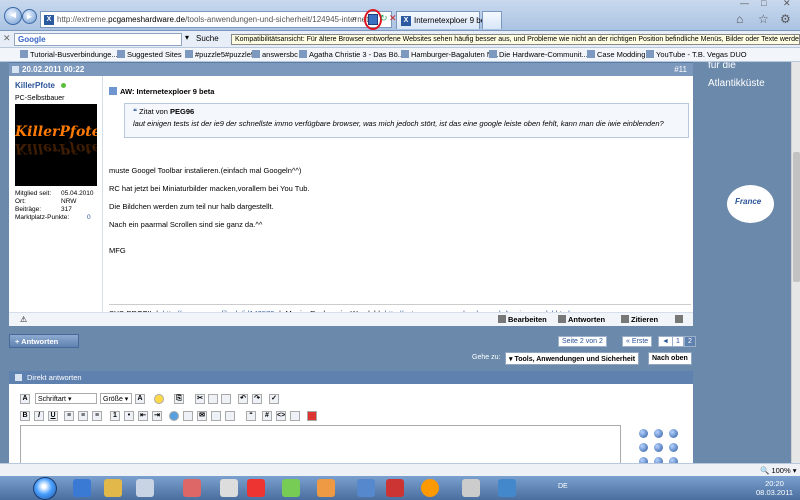 This screenshot has width=800, height=500. Describe the element at coordinates (157, 416) in the screenshot. I see `indent-icon: ⇥` at that location.